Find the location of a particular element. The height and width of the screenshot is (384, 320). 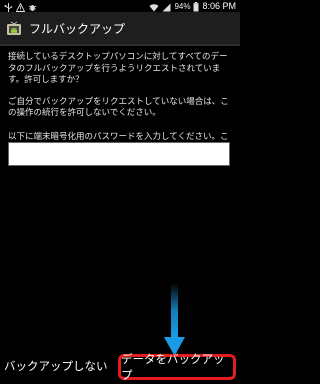

android-icon is located at coordinates (14, 28).